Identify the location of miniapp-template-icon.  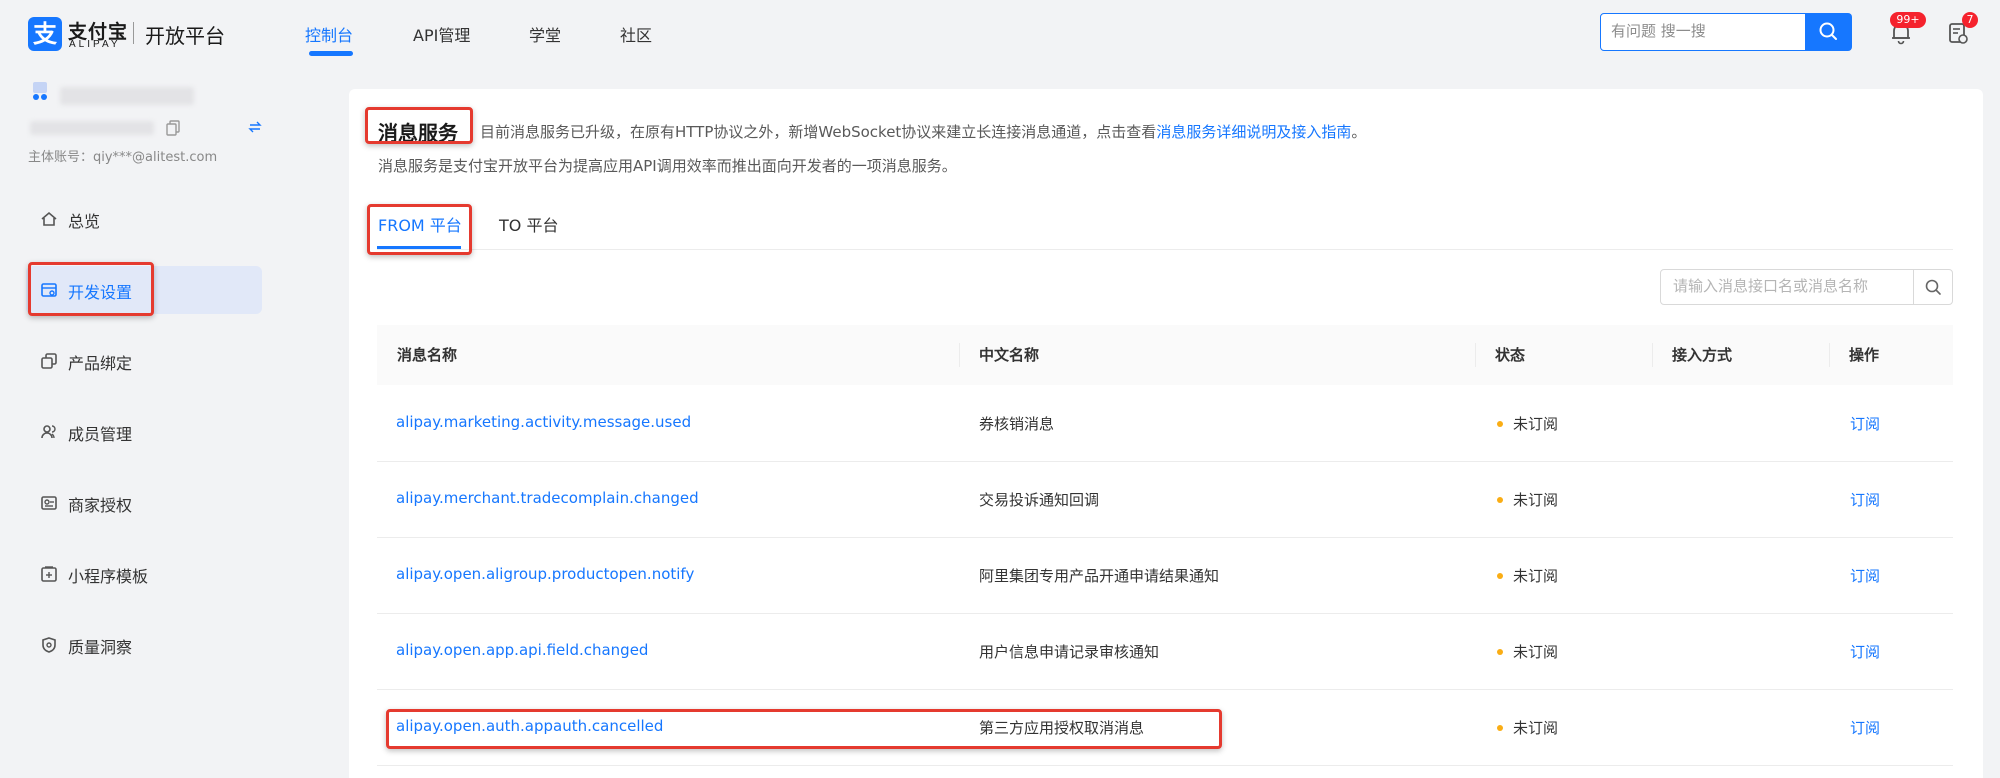
(49, 574).